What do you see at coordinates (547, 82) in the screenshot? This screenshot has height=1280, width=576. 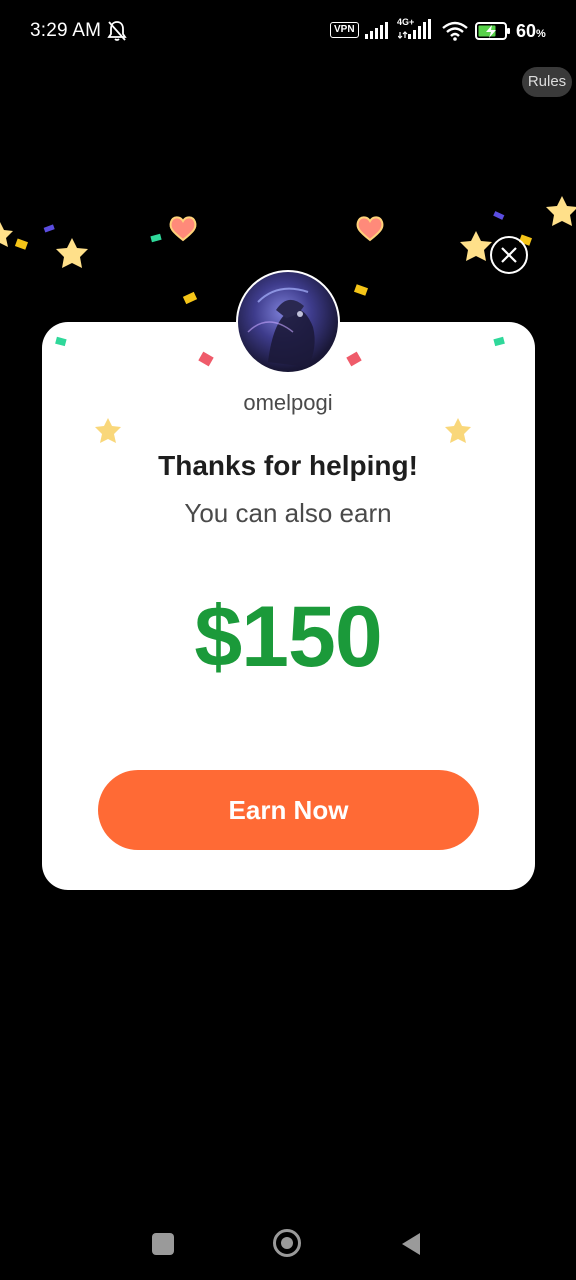 I see `rules-button: Rules` at bounding box center [547, 82].